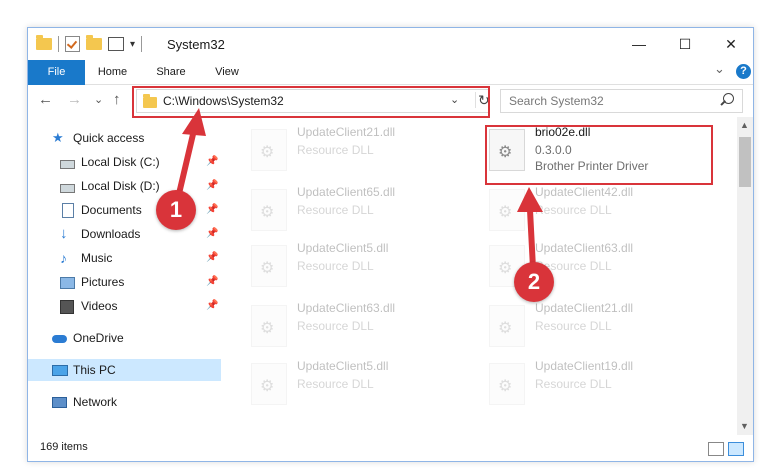 The image size is (769, 474). What do you see at coordinates (120, 162) in the screenshot?
I see `sidebar-item-label: Local Disk (C:)` at bounding box center [120, 162].